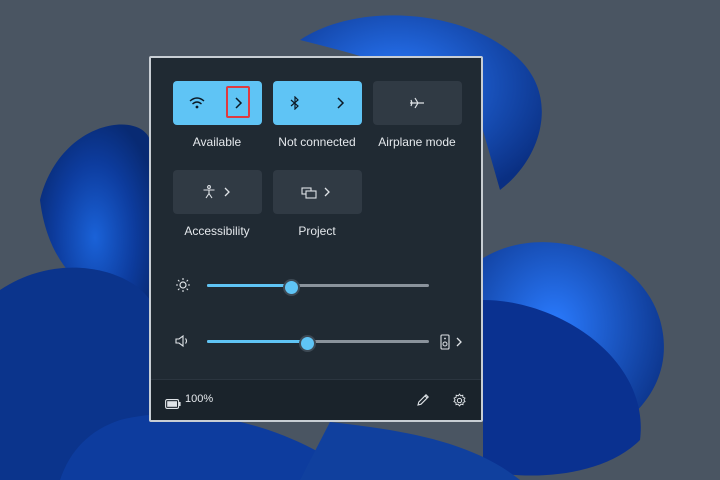 This screenshot has width=720, height=480. I want to click on battery-icon, so click(173, 401).